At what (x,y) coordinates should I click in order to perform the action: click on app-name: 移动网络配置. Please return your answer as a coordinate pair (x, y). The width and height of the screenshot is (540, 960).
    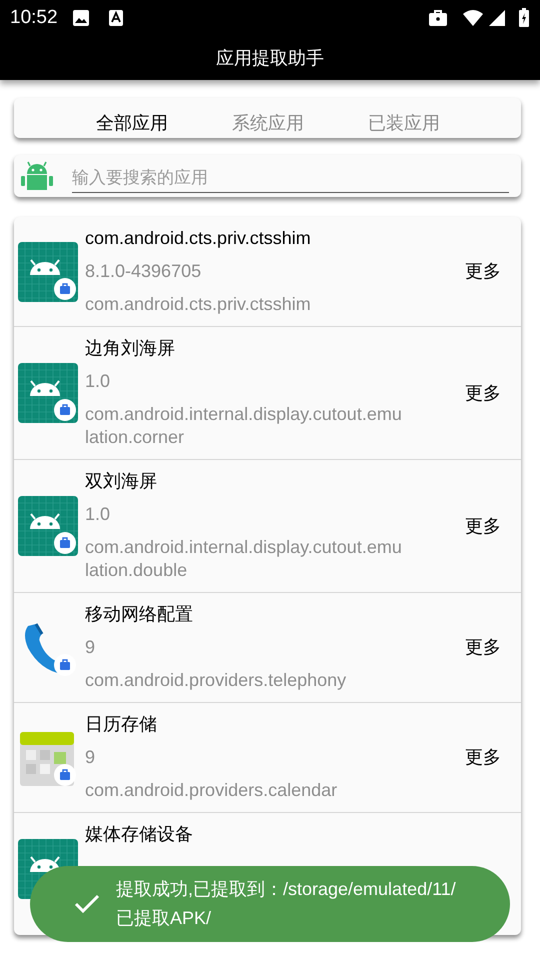
    Looking at the image, I should click on (139, 614).